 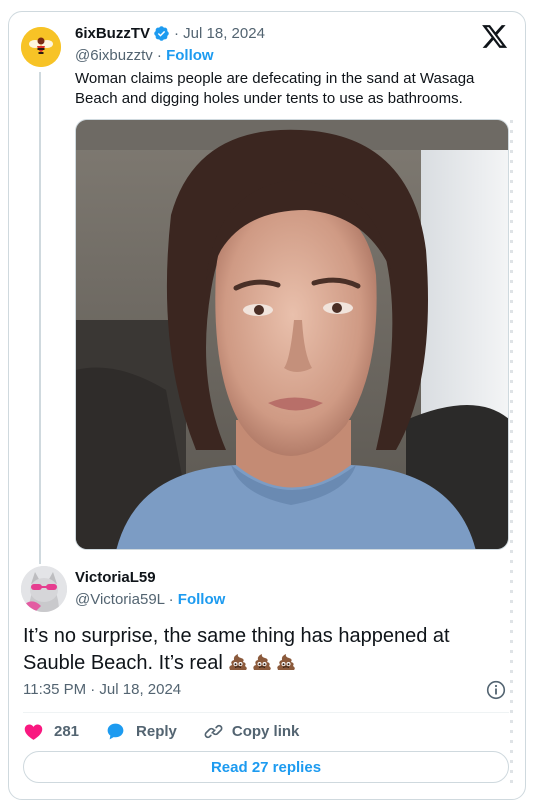 What do you see at coordinates (33, 732) in the screenshot?
I see `heart-icon` at bounding box center [33, 732].